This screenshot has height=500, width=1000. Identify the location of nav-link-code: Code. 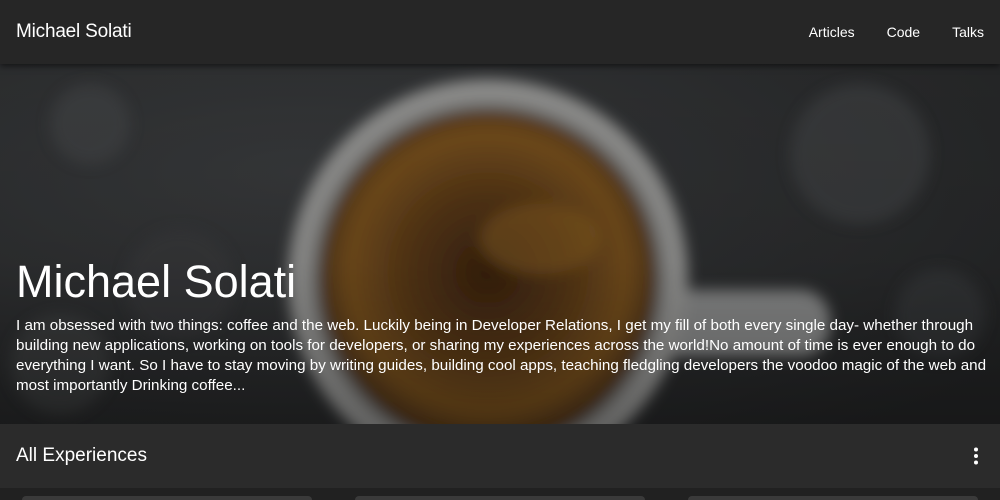
(903, 32).